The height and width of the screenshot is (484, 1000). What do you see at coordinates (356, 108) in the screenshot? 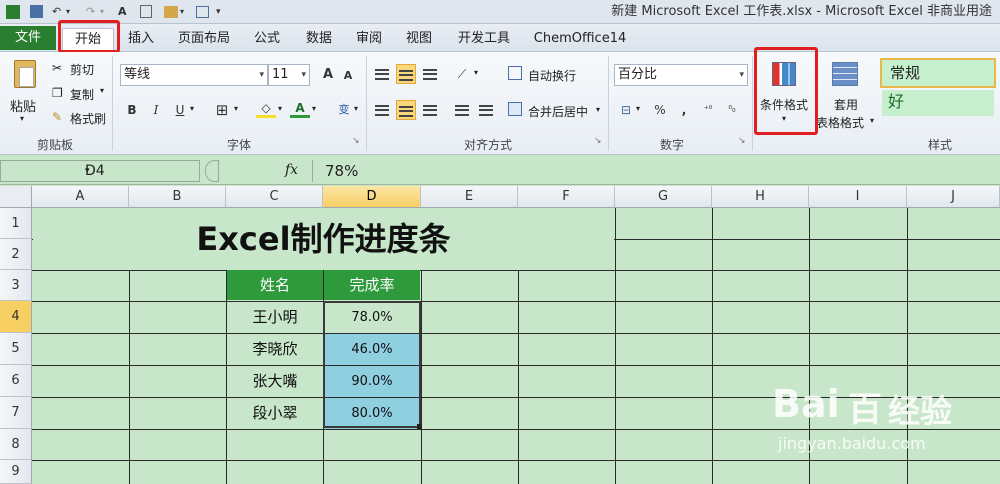
I see `phonetic-dropdown-icon: ▾` at bounding box center [356, 108].